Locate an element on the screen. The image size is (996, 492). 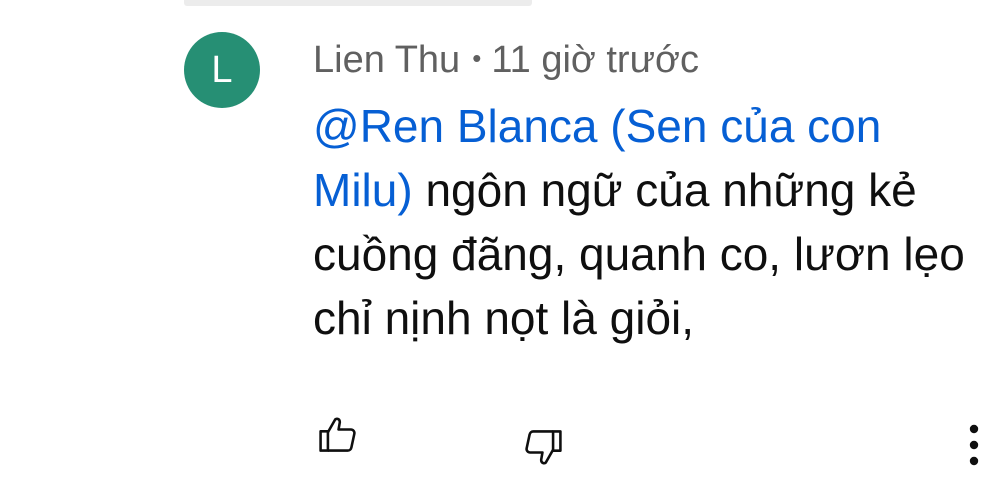
more-options-button is located at coordinates (974, 445).